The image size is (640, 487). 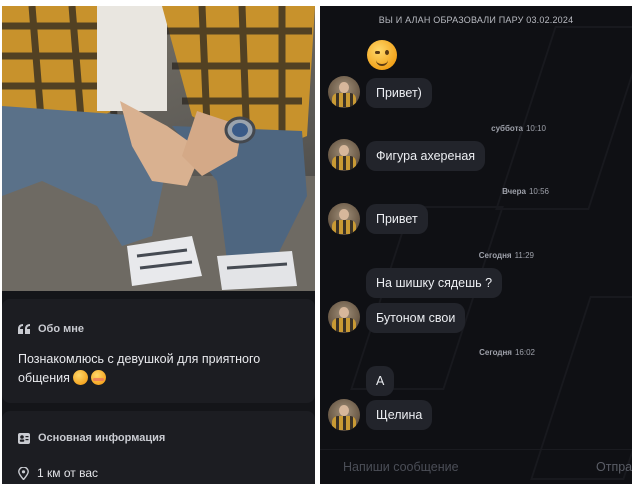 I want to click on message-bubble: На шишку сядешь ?, so click(x=434, y=283).